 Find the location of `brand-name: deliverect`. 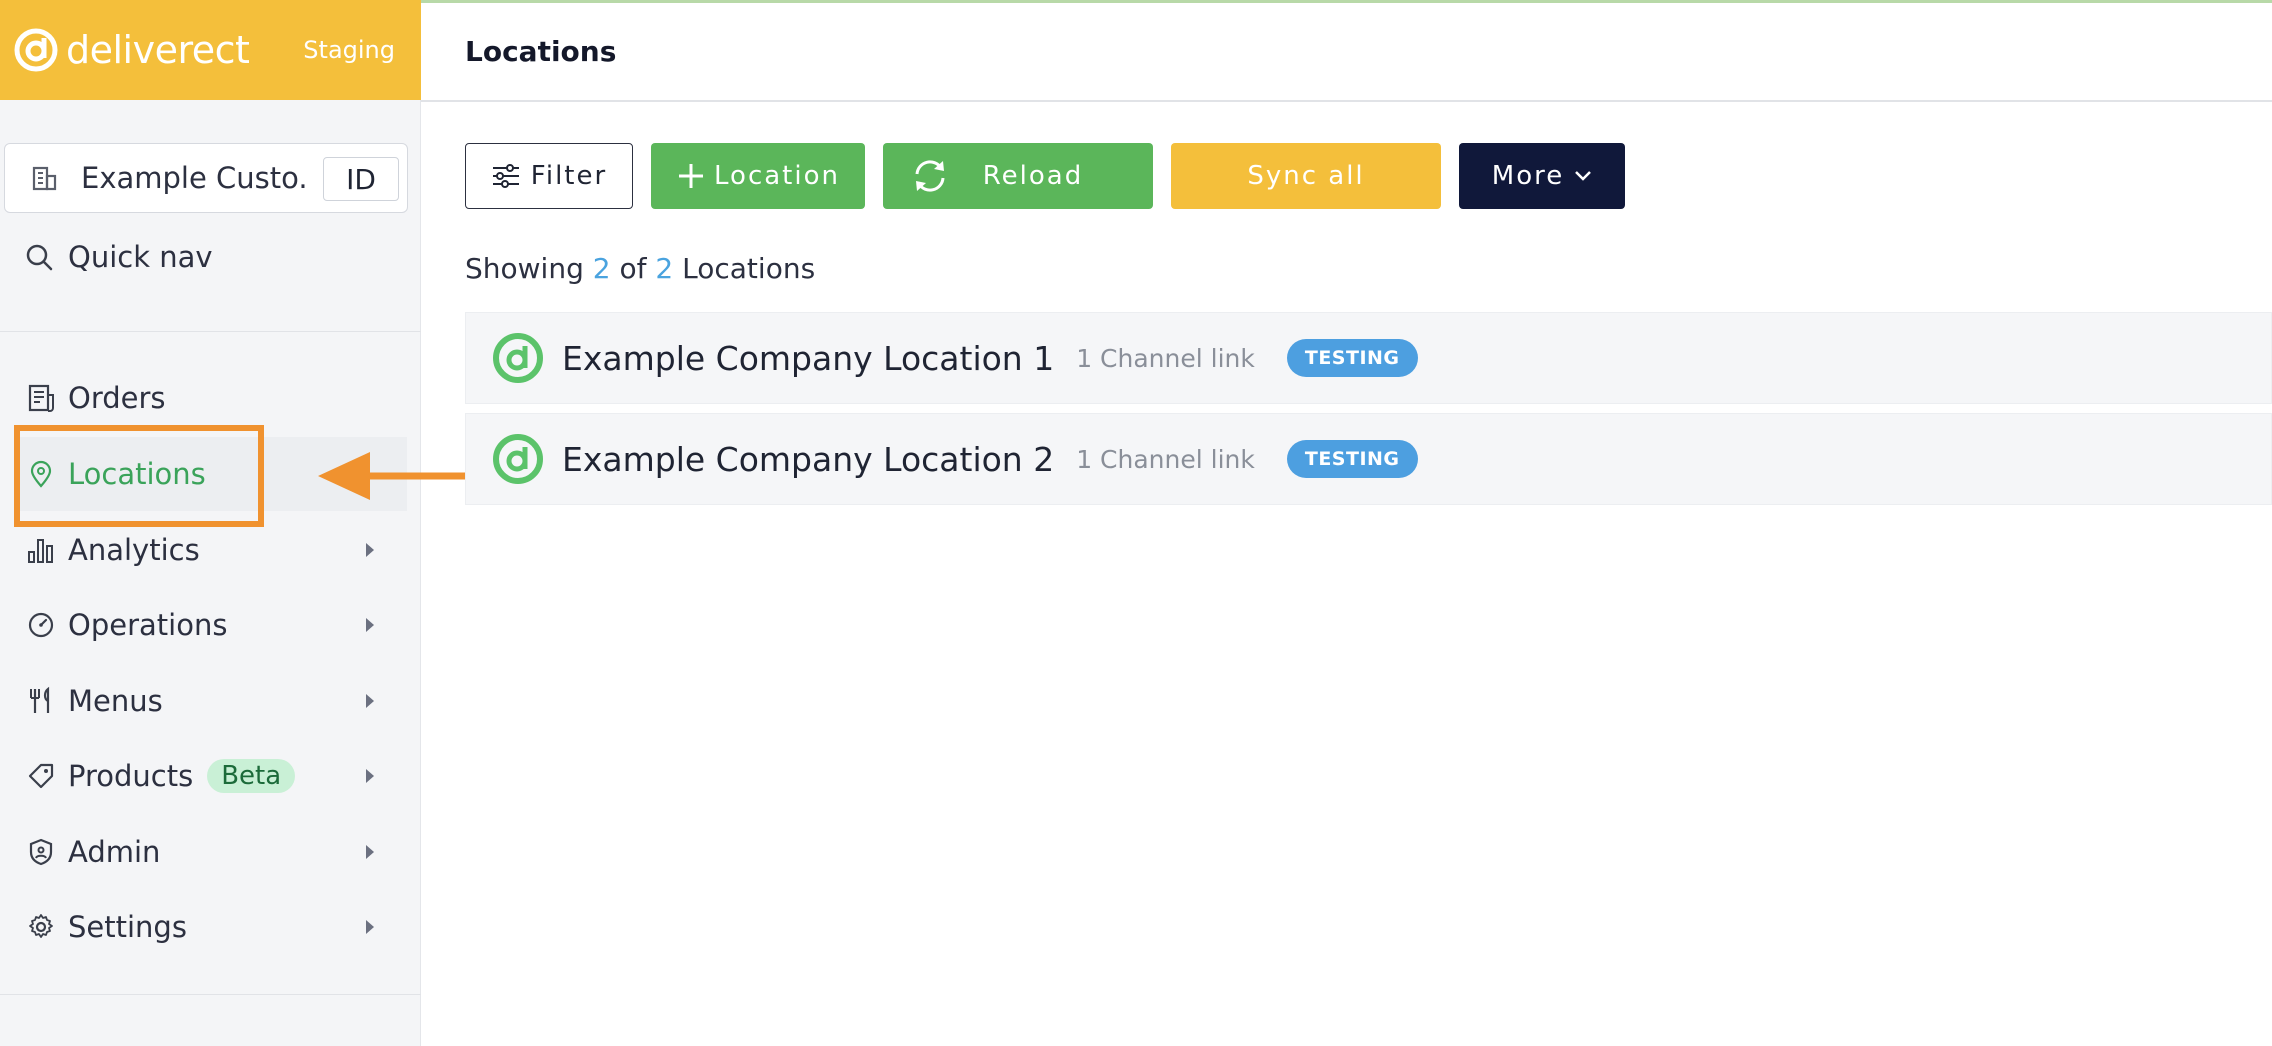

brand-name: deliverect is located at coordinates (158, 50).